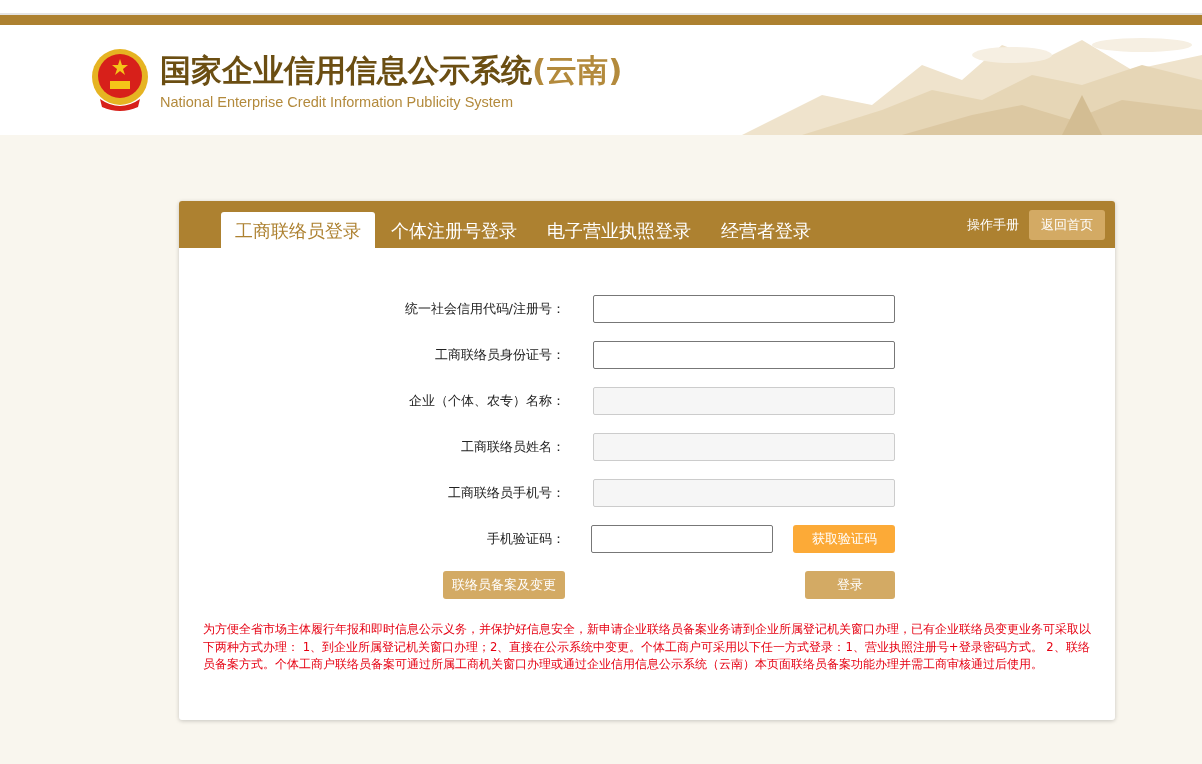 This screenshot has width=1202, height=764. What do you see at coordinates (337, 102) in the screenshot?
I see `site-subtitle: National Enterprise Credit Information Publicity System` at bounding box center [337, 102].